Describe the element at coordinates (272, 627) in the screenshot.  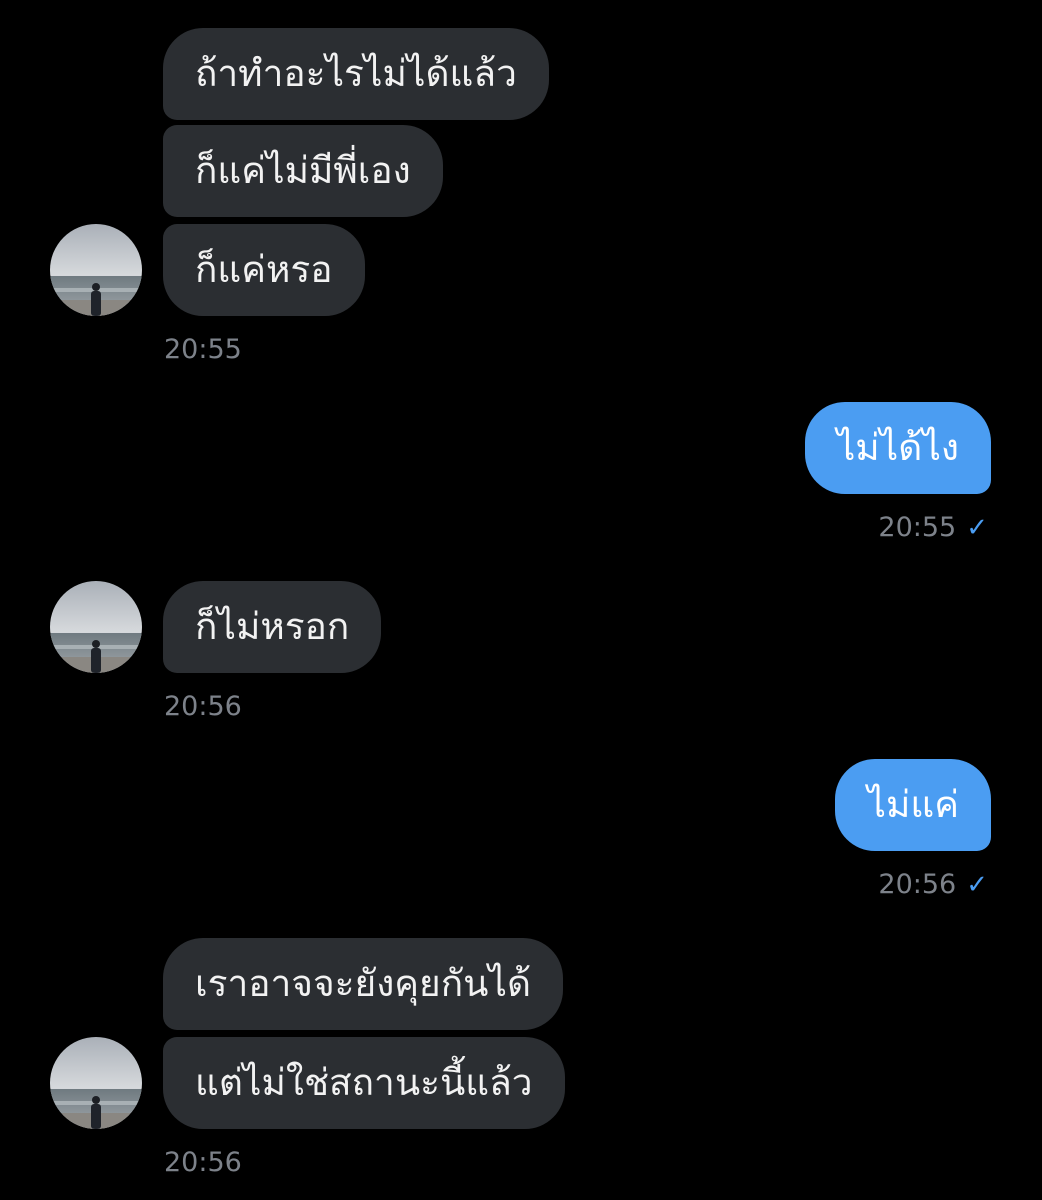
I see `message-bubble-incoming: ก็ไม่หรอก` at that location.